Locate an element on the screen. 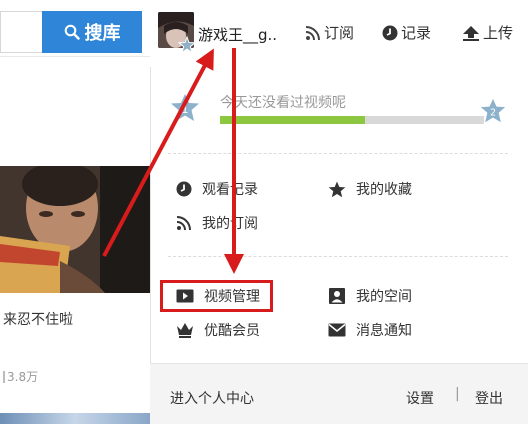 This screenshot has height=424, width=528. current-level-badge: 1 is located at coordinates (185, 107).